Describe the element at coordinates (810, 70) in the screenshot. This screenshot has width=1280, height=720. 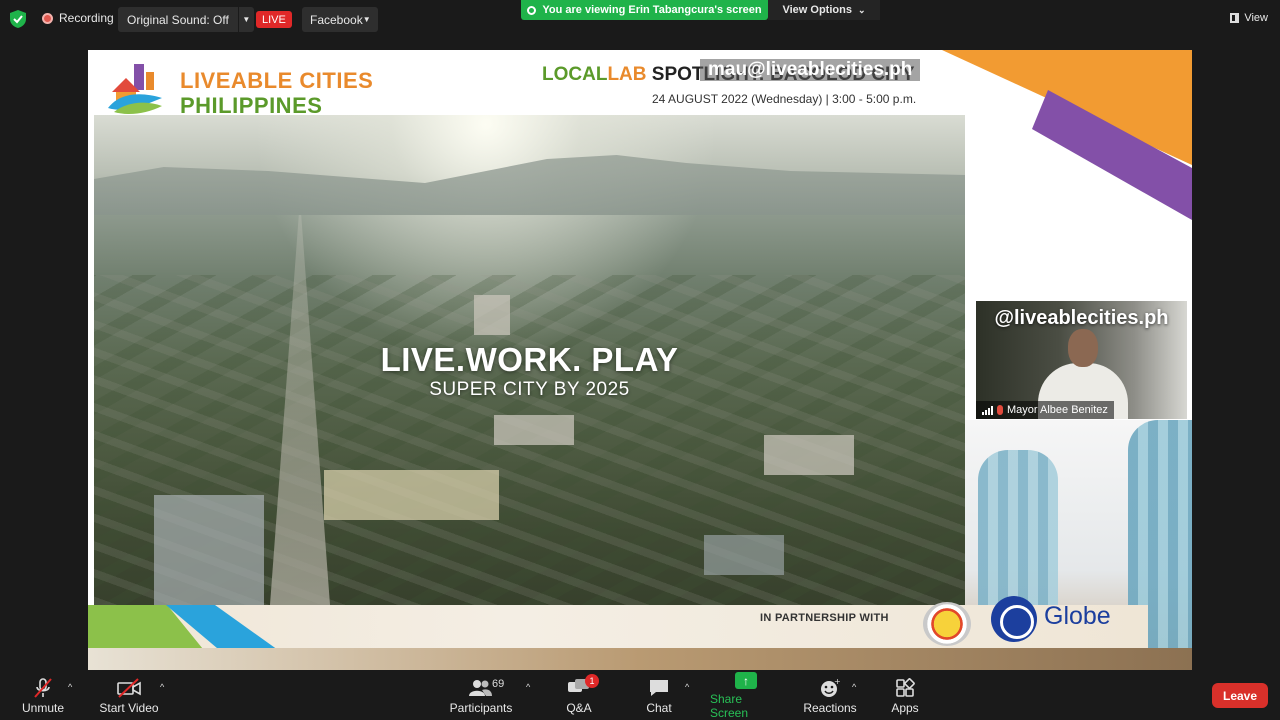
I see `watermark-email: mau@liveablecities.ph` at that location.